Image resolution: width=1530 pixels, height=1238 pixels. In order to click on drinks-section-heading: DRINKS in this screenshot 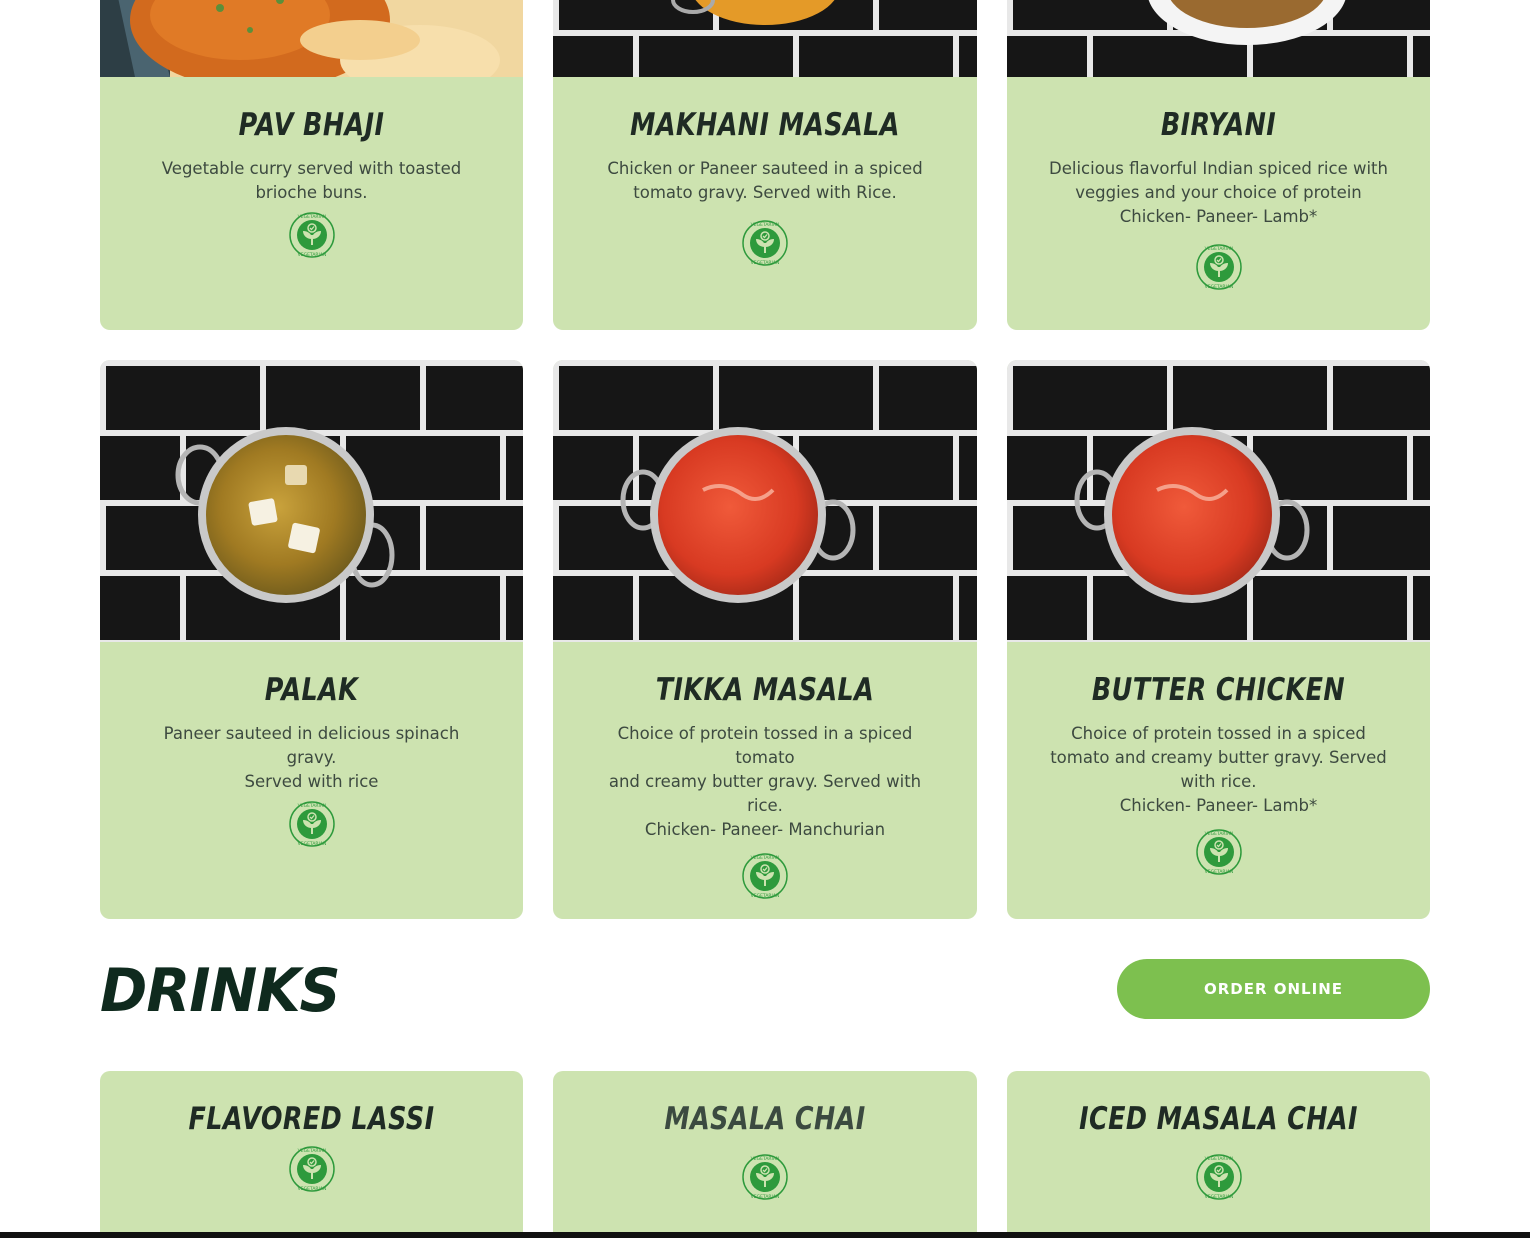, I will do `click(220, 991)`.